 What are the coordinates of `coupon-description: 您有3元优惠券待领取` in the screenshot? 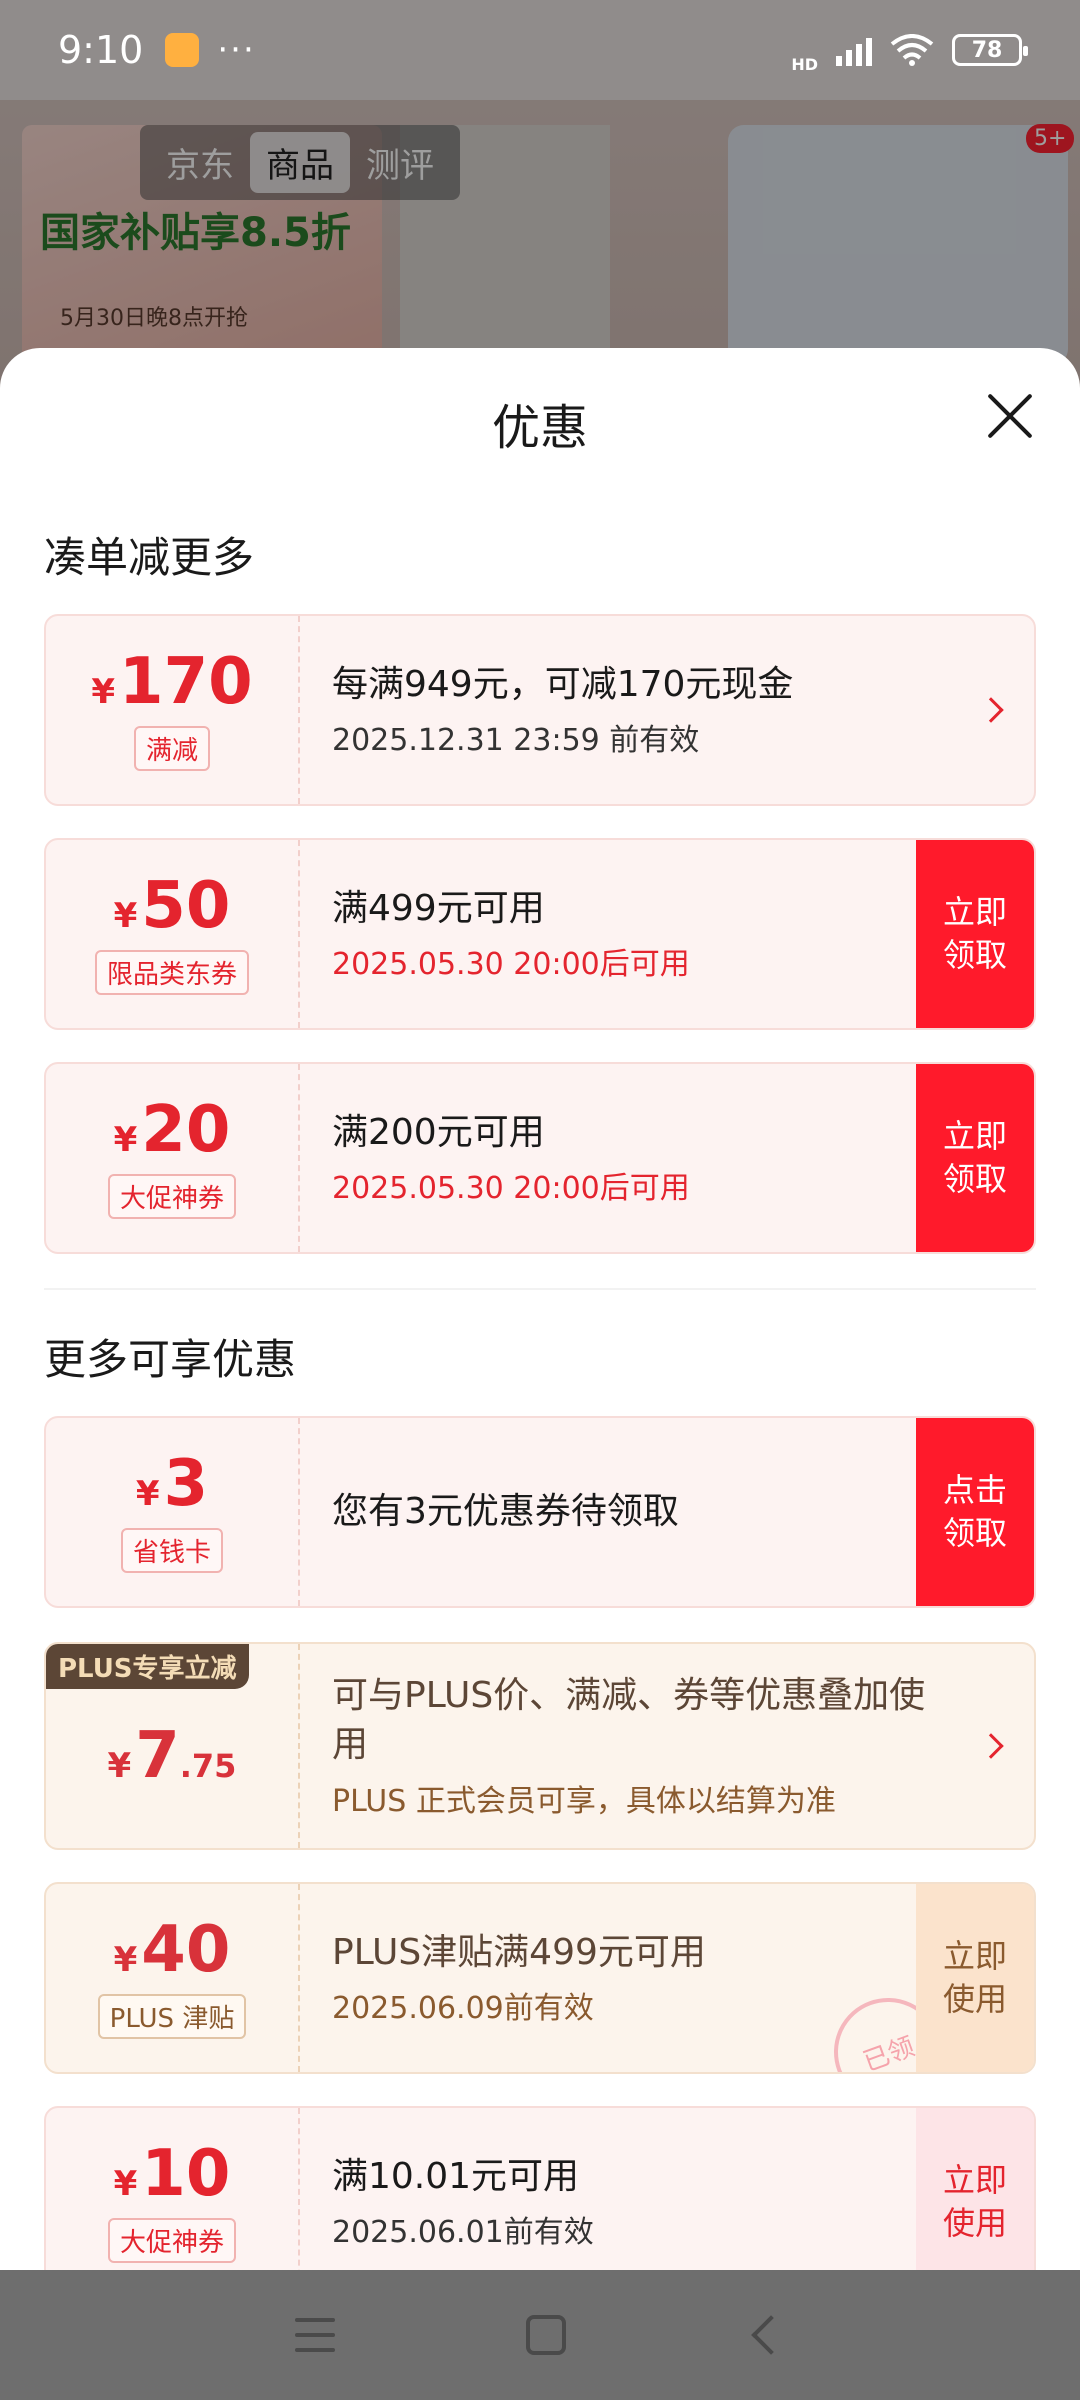 It's located at (505, 1511).